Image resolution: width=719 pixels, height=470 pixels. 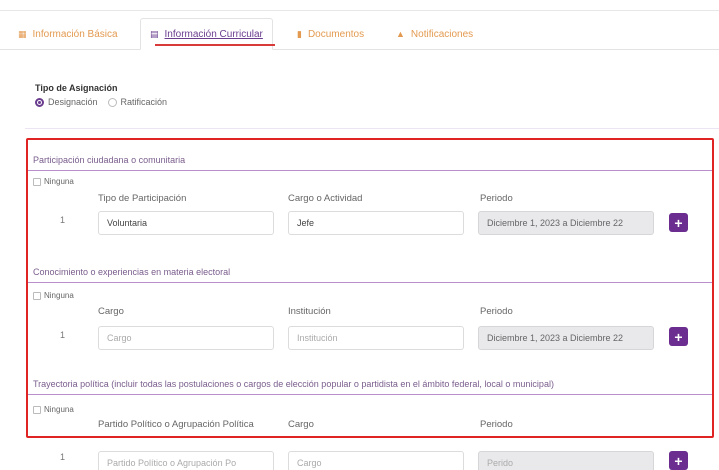 I want to click on ninguna-checkbox-electoral: Ninguna, so click(x=53, y=295).